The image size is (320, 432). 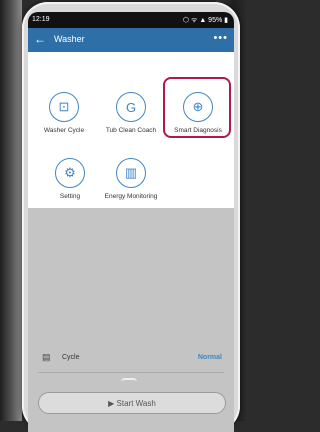 I want to click on tub-clean-icon: G, so click(x=131, y=107).